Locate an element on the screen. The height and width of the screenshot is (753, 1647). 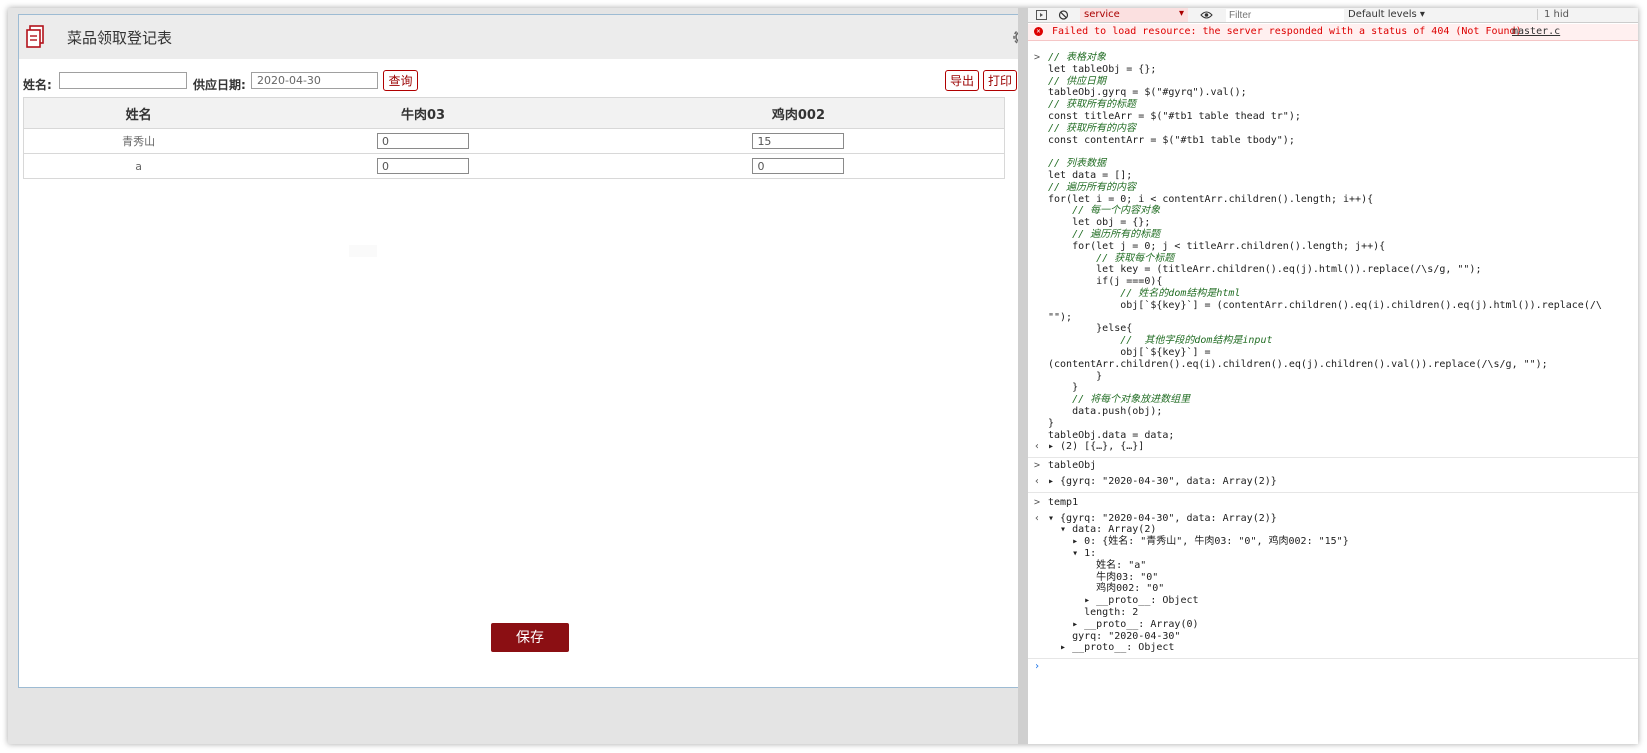
code-line: let tableObj = {}; is located at coordinates (1102, 69).